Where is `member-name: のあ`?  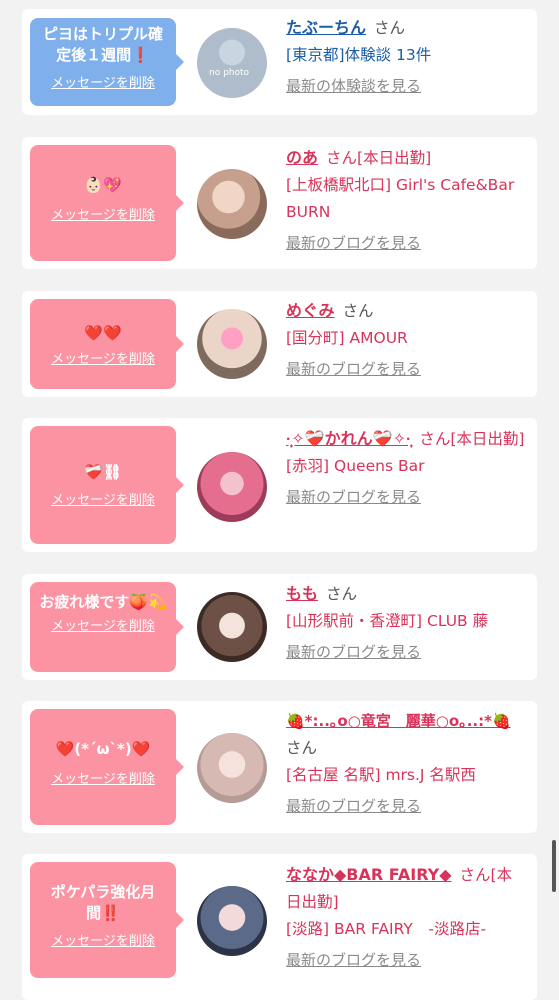 member-name: のあ is located at coordinates (302, 157).